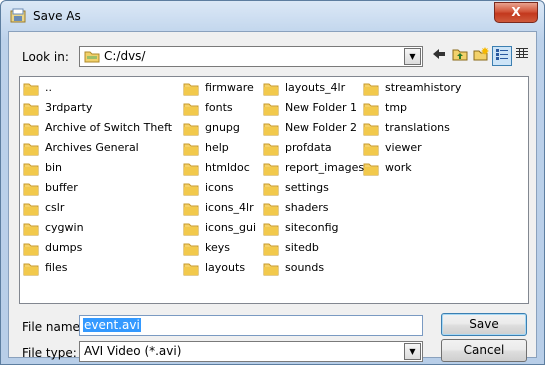 This screenshot has width=545, height=365. What do you see at coordinates (54, 167) in the screenshot?
I see `list-item-label: bin` at bounding box center [54, 167].